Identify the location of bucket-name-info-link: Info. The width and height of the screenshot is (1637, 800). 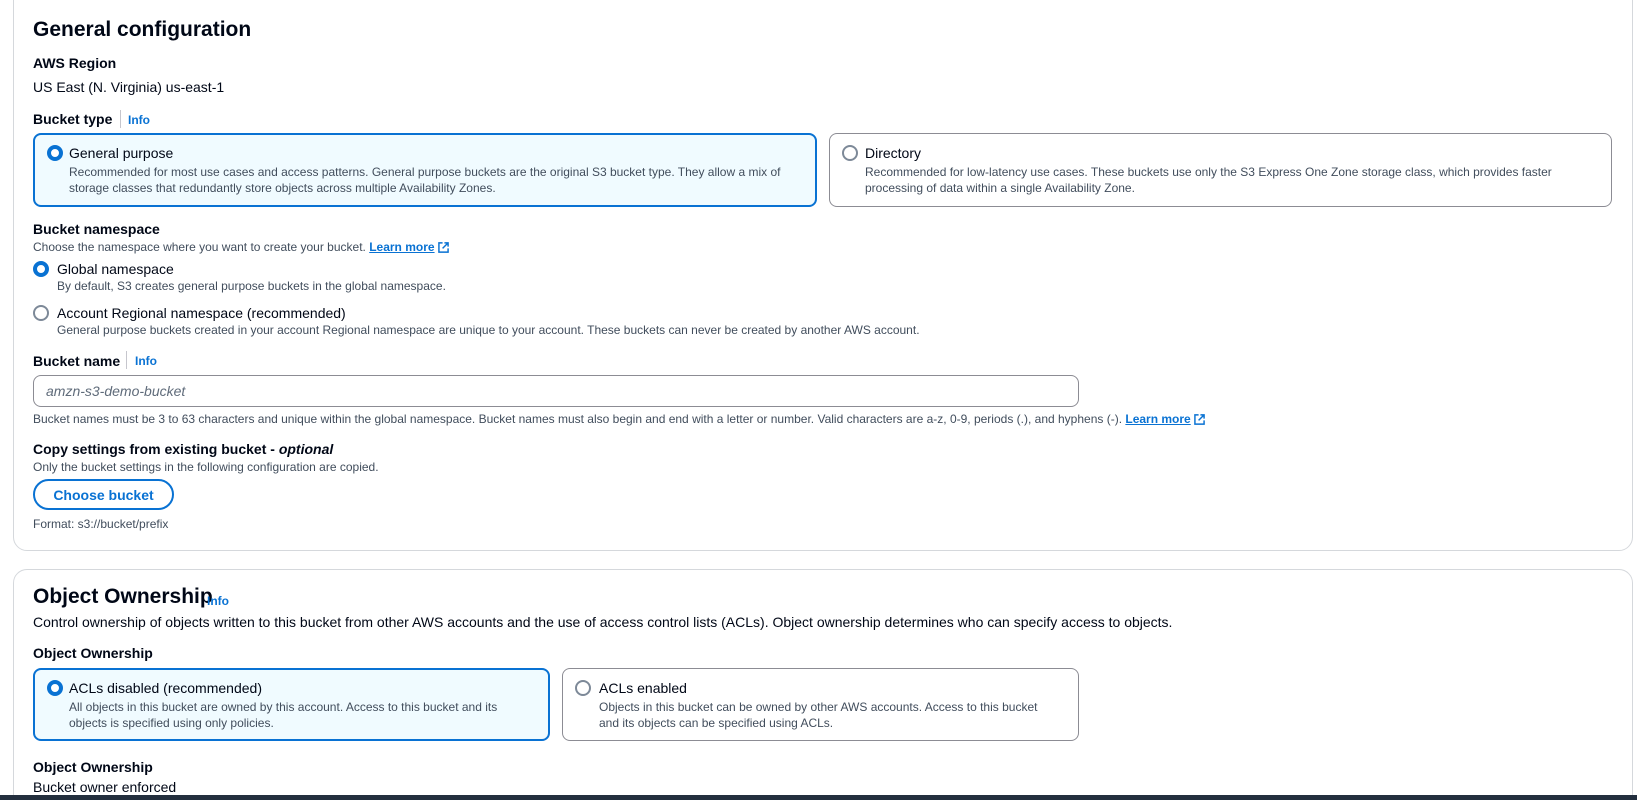
(146, 361).